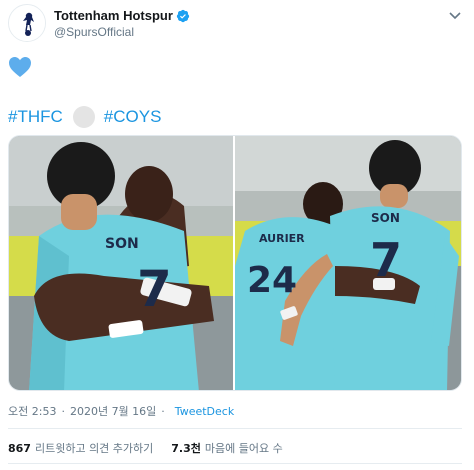 This screenshot has width=474, height=470. I want to click on shirt-number-7-right: 7, so click(386, 260).